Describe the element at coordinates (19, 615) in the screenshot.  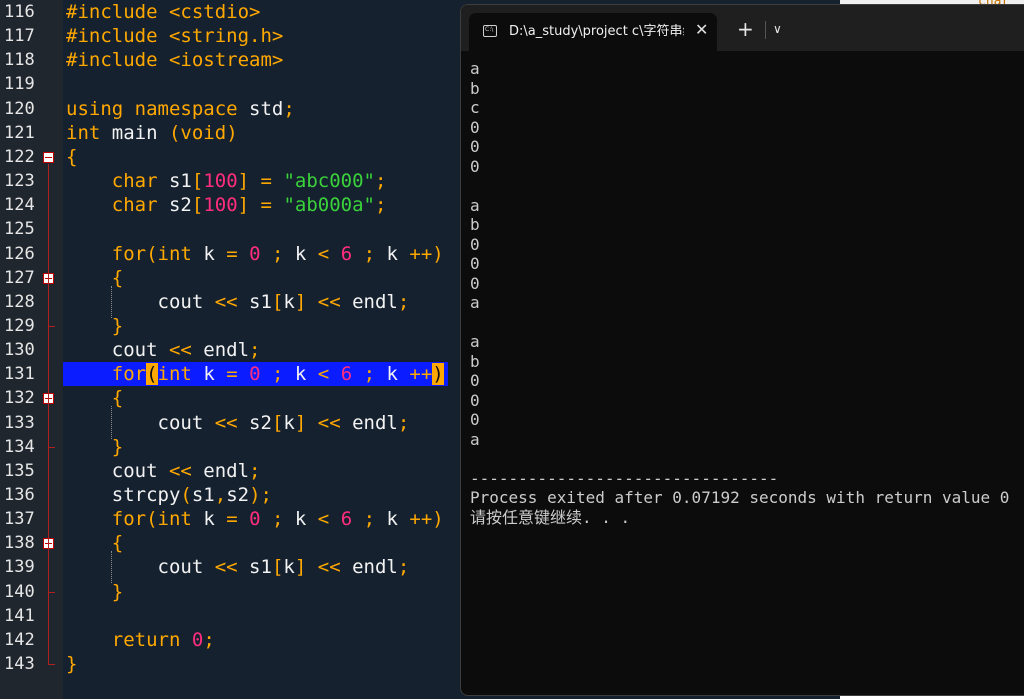
I see `line-number: 141` at that location.